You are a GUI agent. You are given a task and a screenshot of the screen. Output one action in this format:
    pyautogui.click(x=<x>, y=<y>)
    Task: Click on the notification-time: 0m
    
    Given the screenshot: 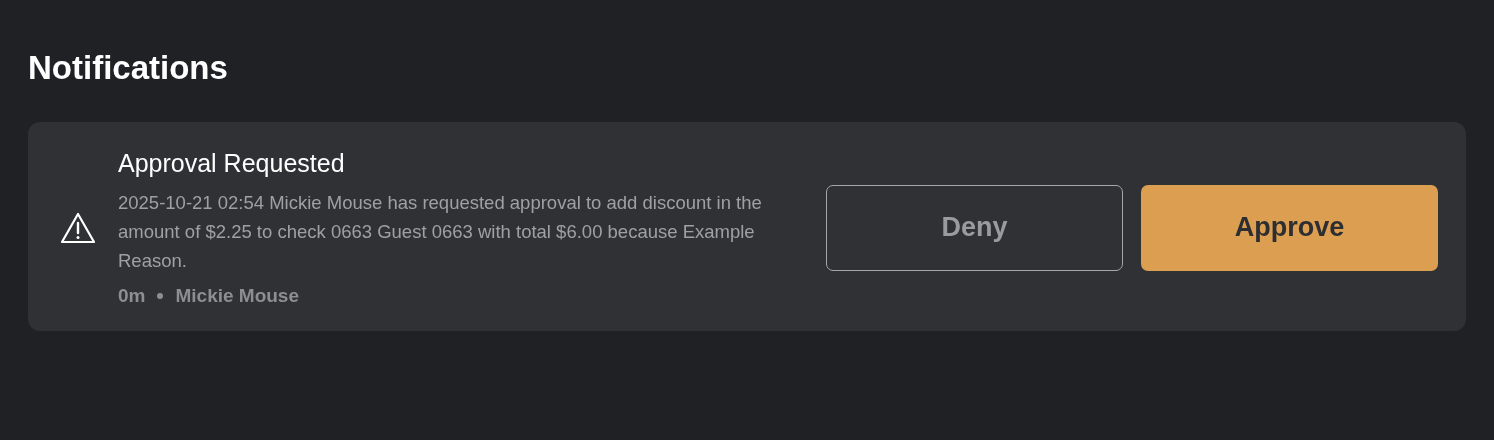 What is the action you would take?
    pyautogui.click(x=132, y=296)
    